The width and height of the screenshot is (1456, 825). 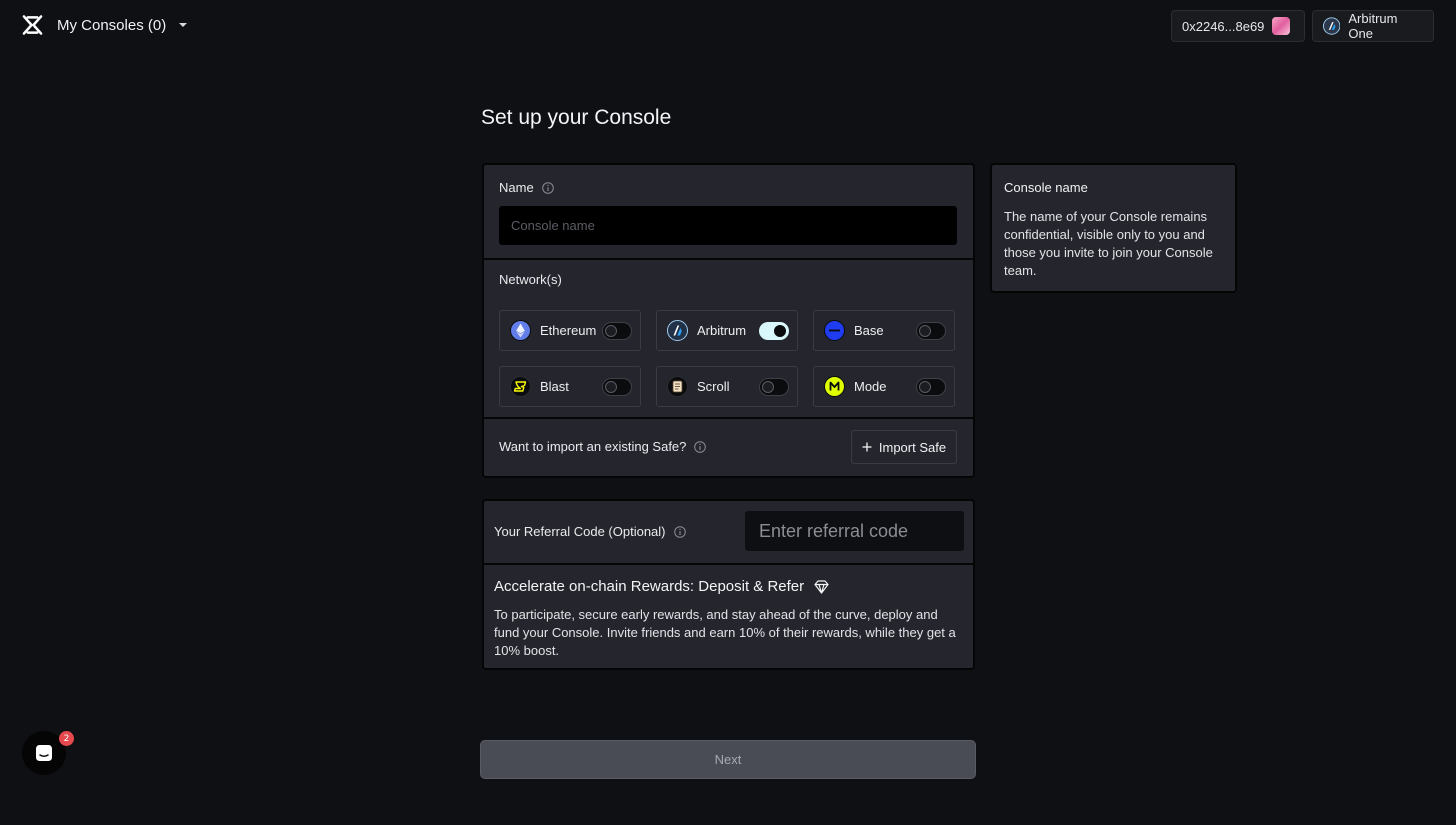 I want to click on notification-badge: 2, so click(x=66, y=738).